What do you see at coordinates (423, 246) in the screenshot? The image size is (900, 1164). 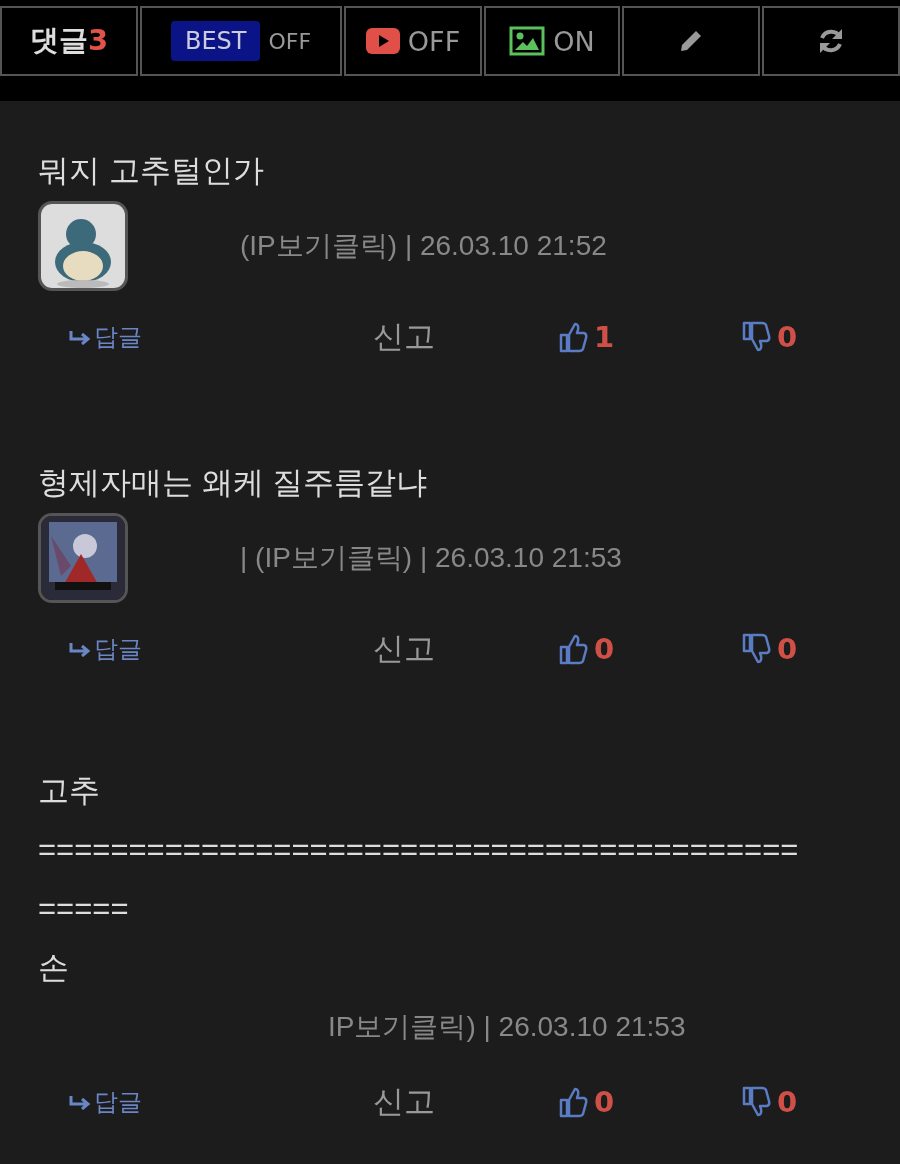 I see `comment-meta: (IP보기클릭) | 26.03.10 21:52` at bounding box center [423, 246].